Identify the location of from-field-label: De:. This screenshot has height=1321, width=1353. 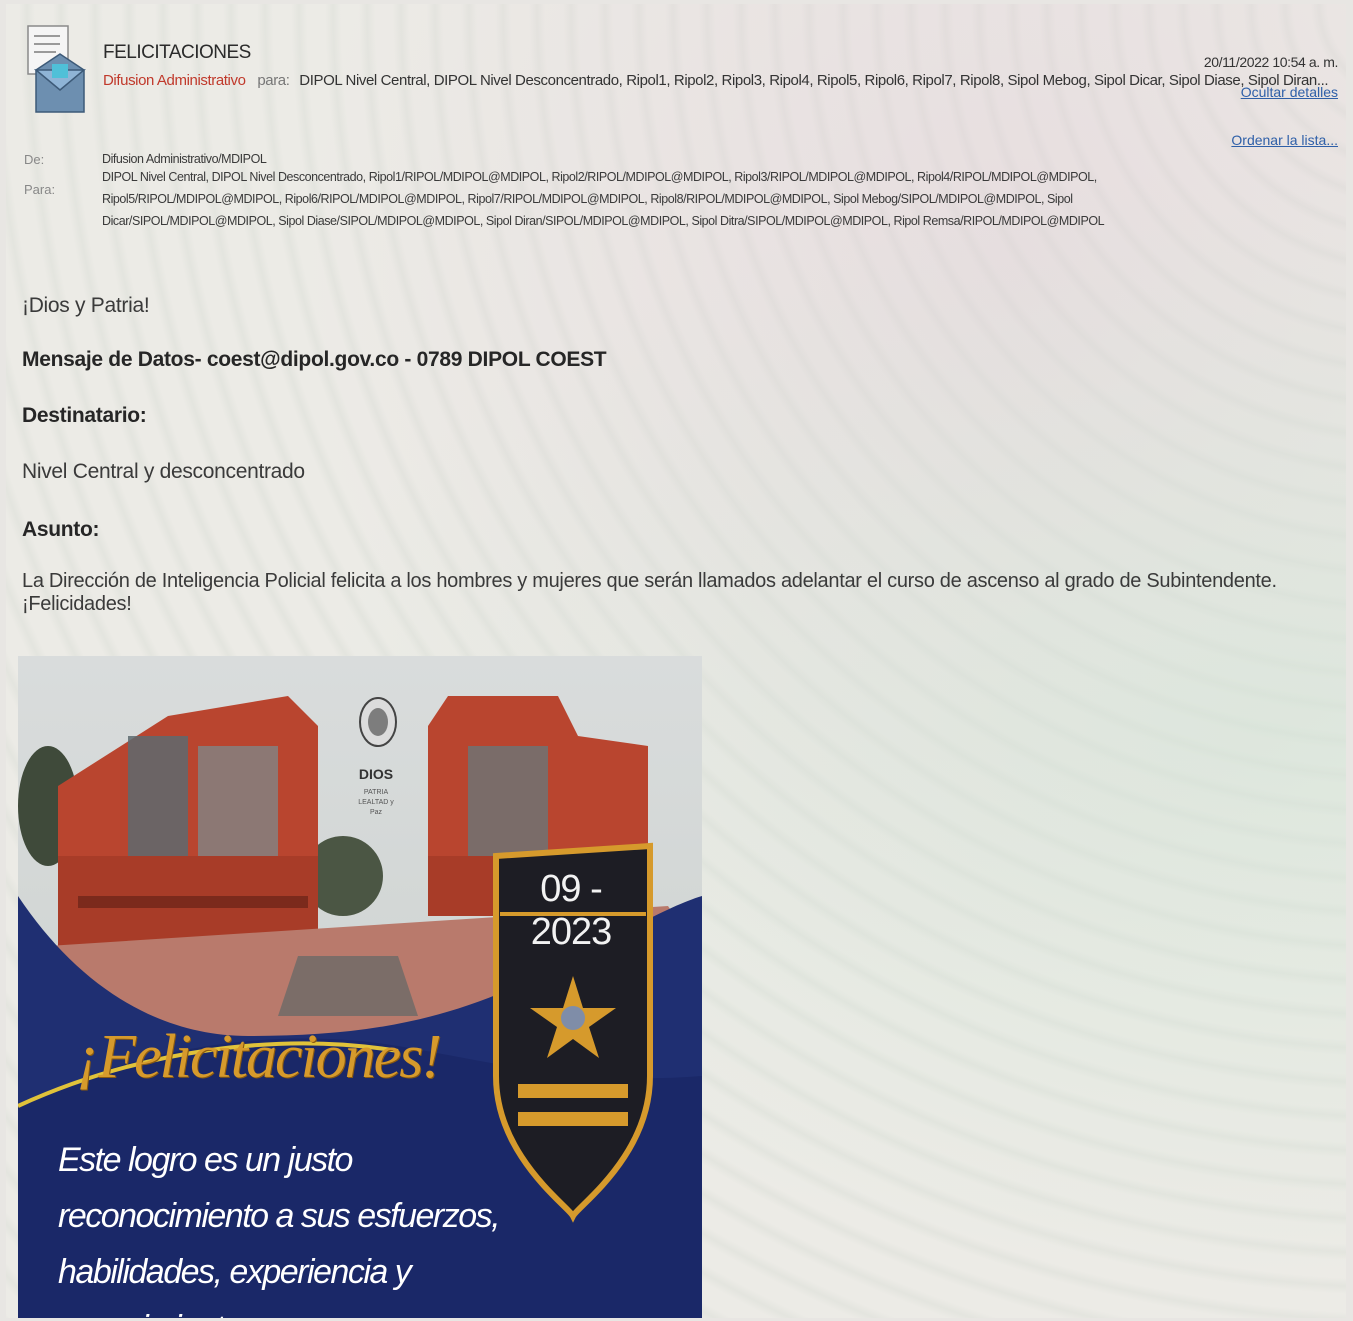
(34, 159).